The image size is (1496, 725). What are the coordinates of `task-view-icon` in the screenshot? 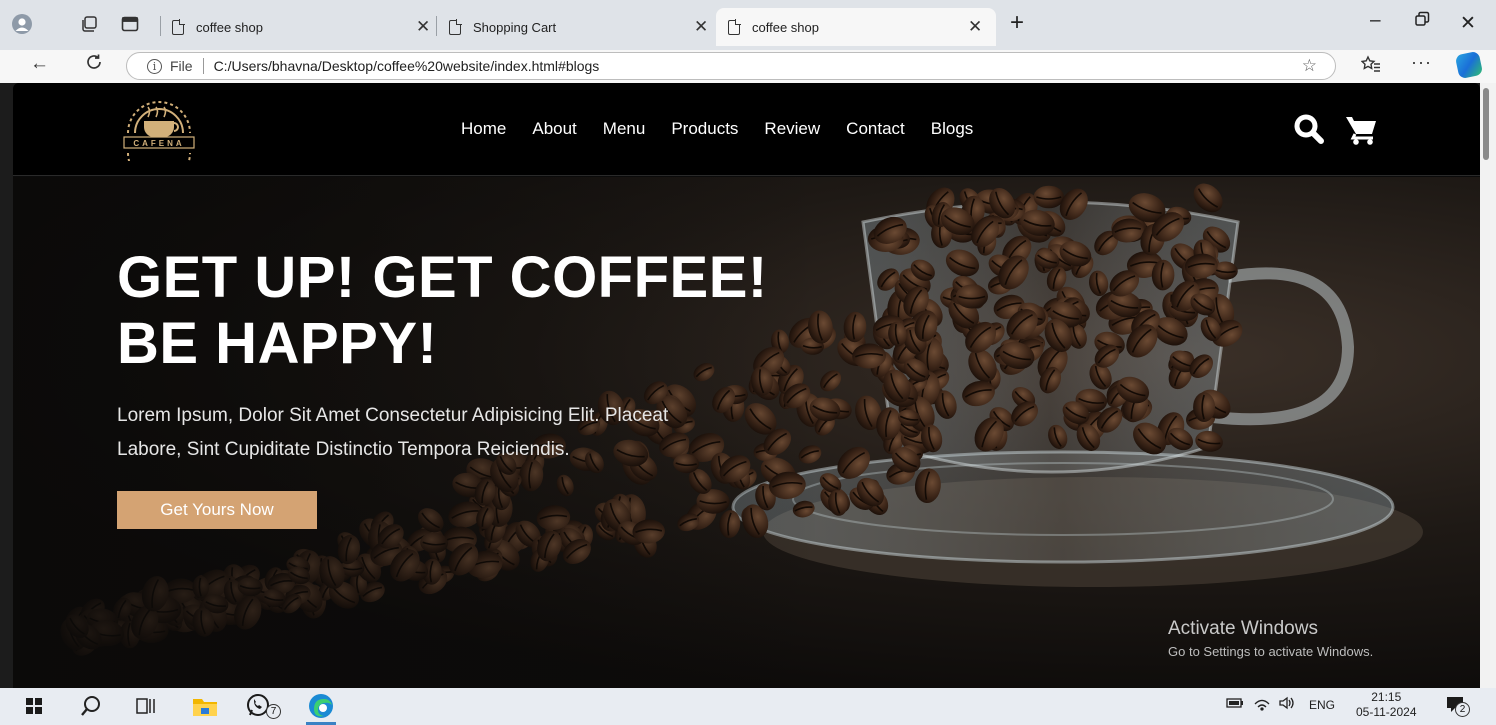 It's located at (146, 706).